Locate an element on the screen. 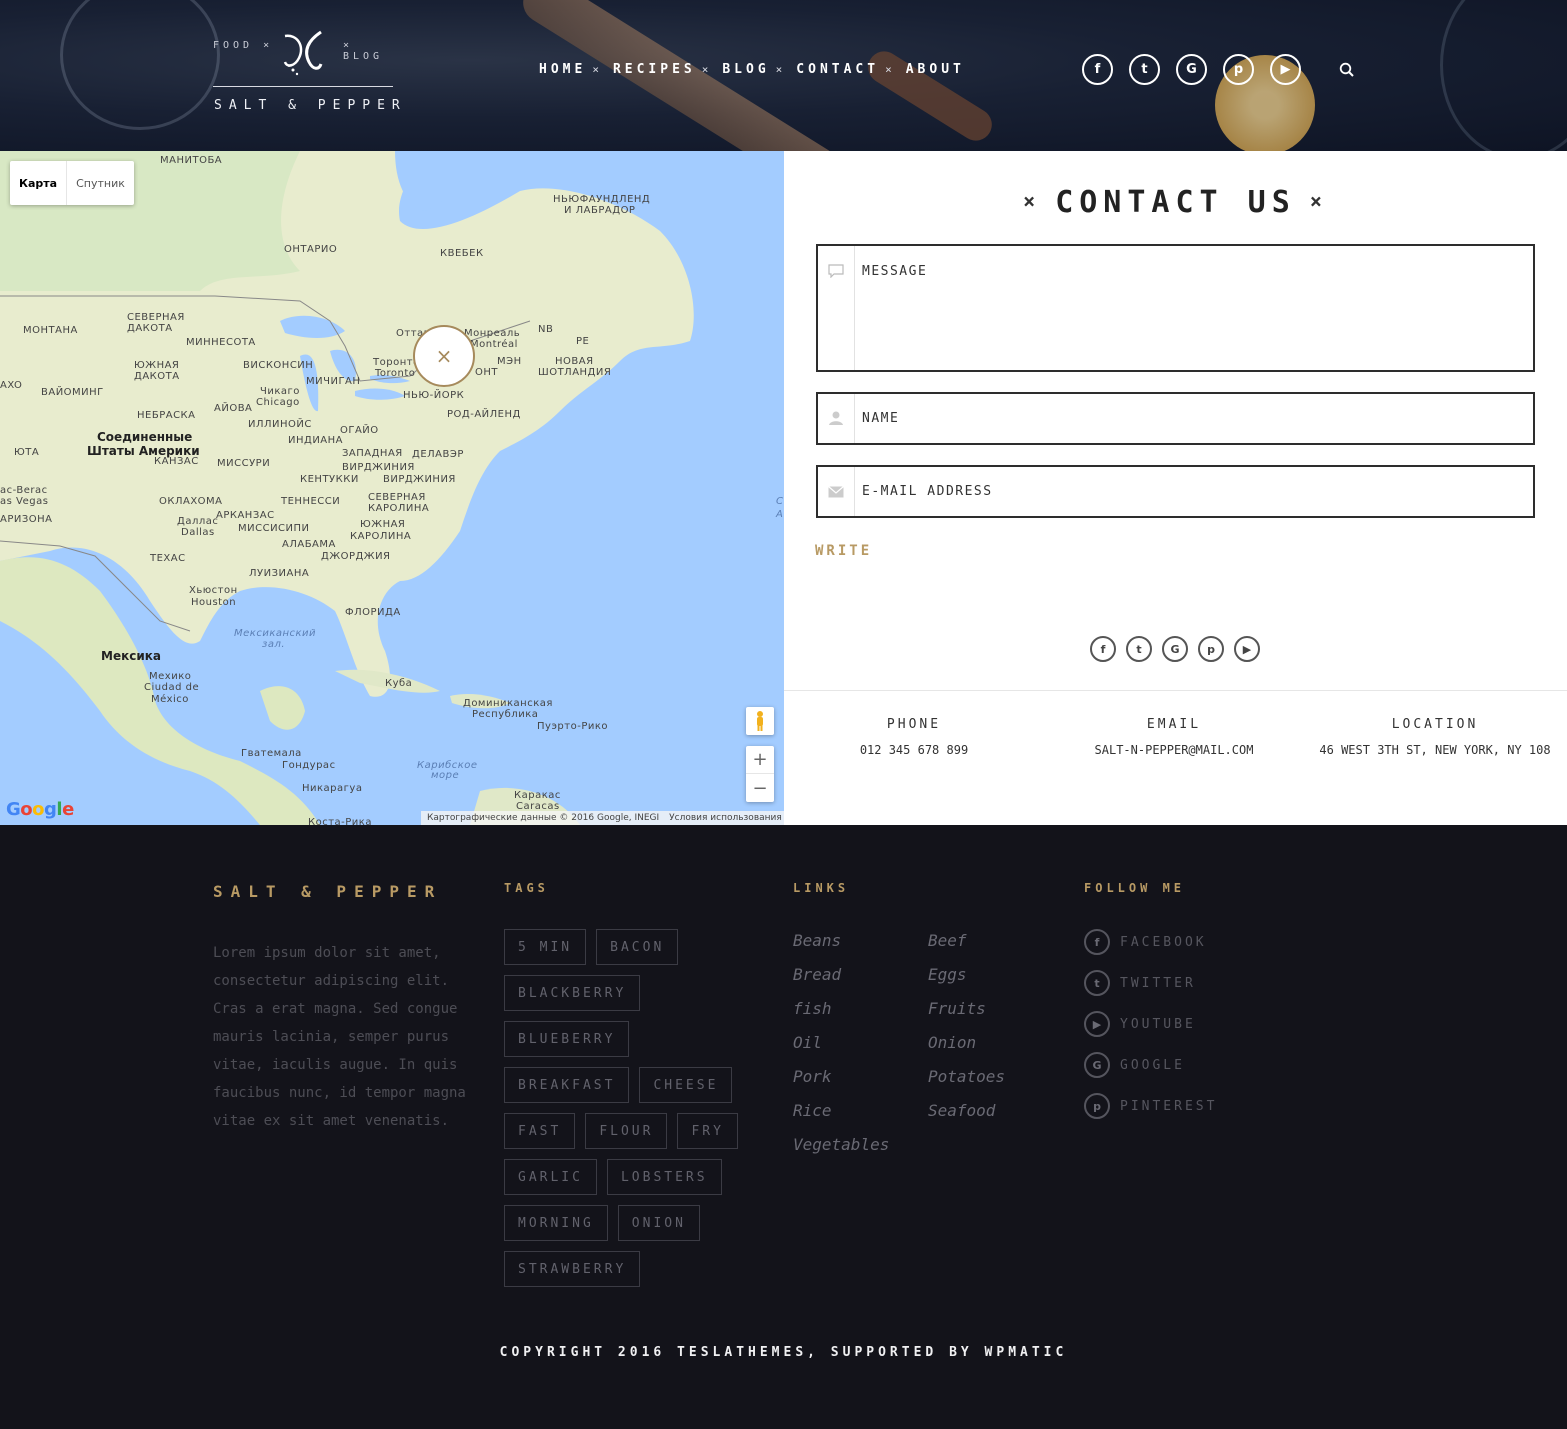 This screenshot has height=1429, width=1567. map-label: РОД-АЙЛЕНД is located at coordinates (484, 414).